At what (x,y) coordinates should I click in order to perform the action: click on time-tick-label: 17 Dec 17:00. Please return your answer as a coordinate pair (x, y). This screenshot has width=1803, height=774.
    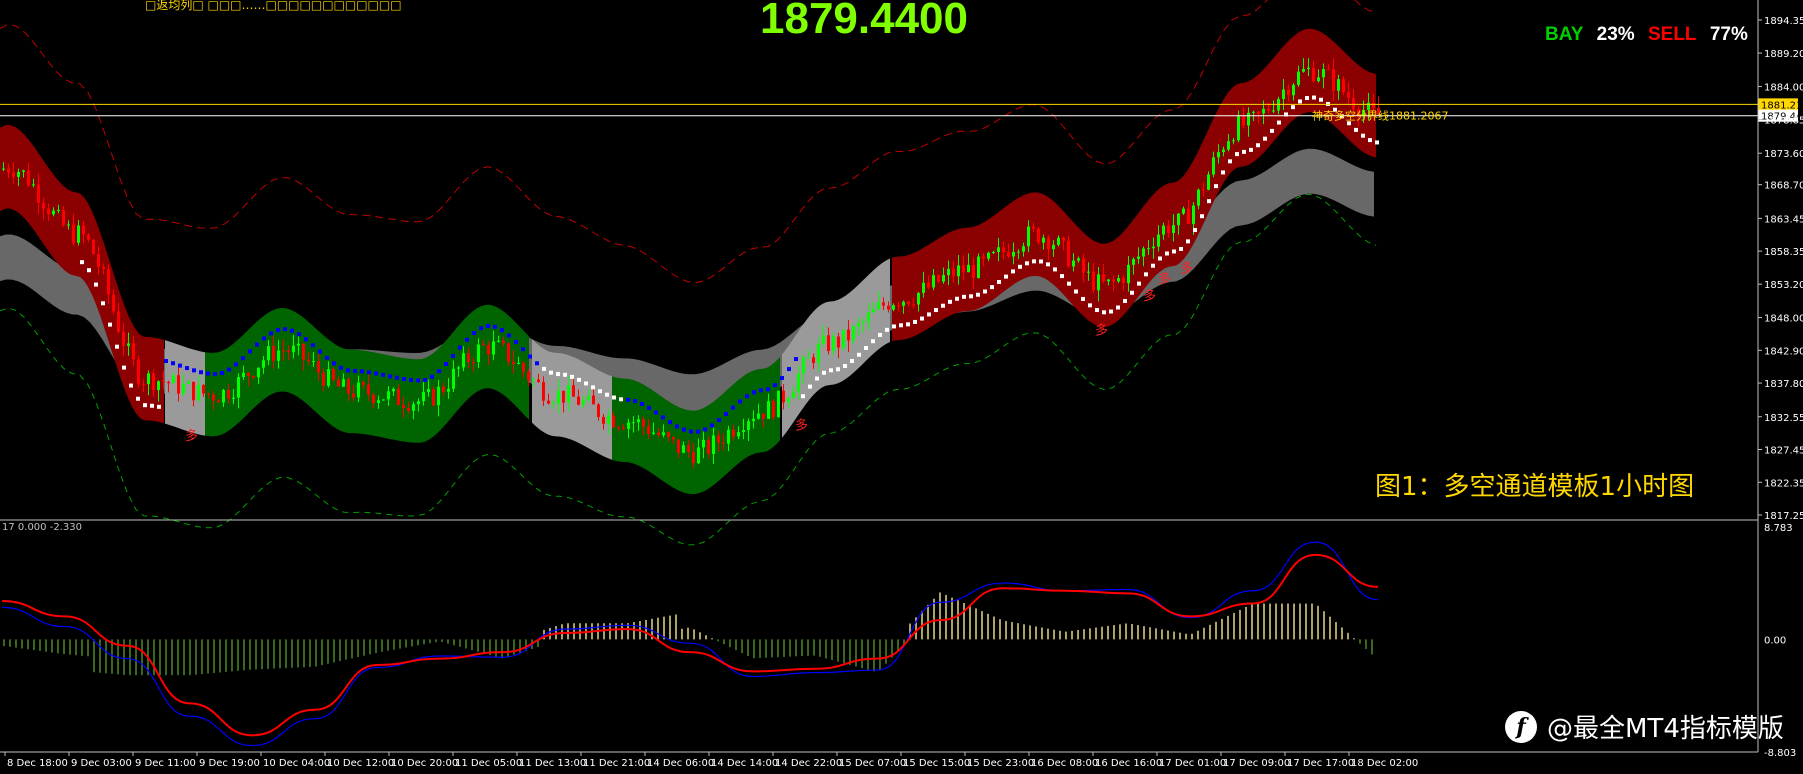
    Looking at the image, I should click on (1320, 763).